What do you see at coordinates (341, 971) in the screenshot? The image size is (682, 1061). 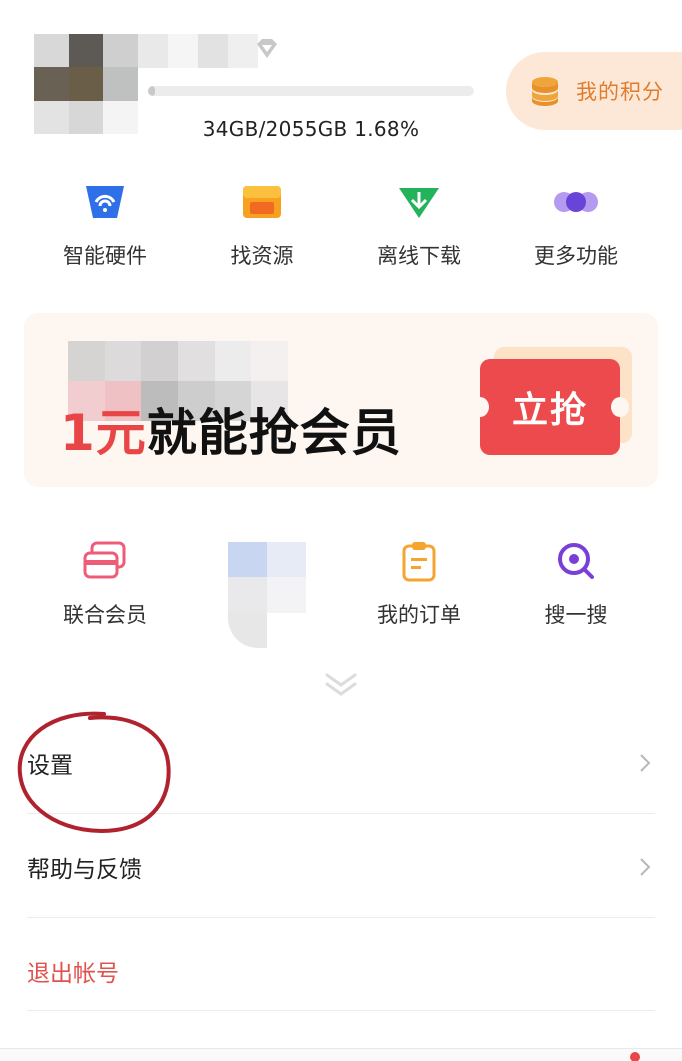 I see `logout-row: 退出帐号` at bounding box center [341, 971].